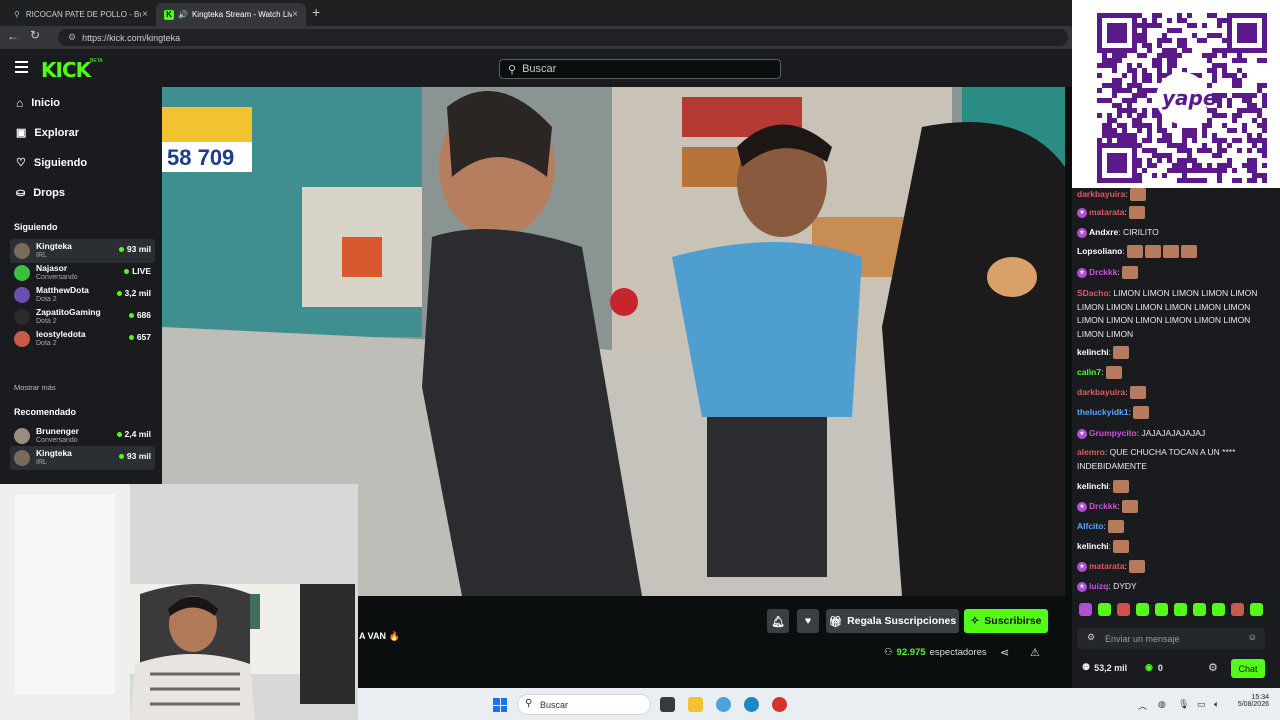  Describe the element at coordinates (1004, 652) in the screenshot. I see `share-icon: ⋖` at that location.